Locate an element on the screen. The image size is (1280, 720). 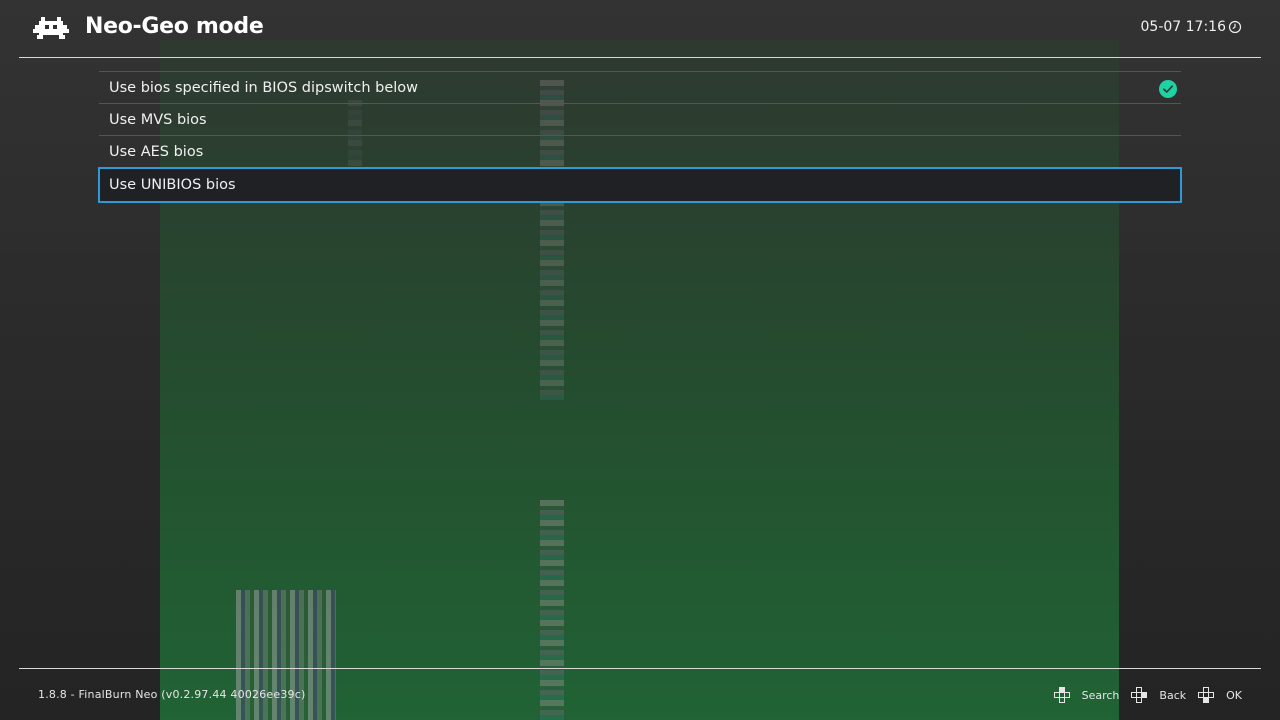
option-unibios-bios: Use UNIBIOS bios is located at coordinates (640, 185).